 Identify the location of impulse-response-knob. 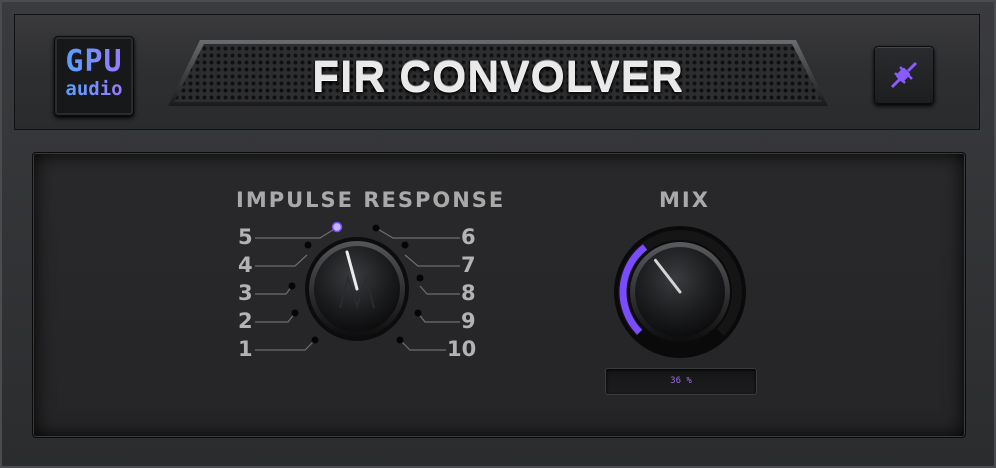
(357, 289).